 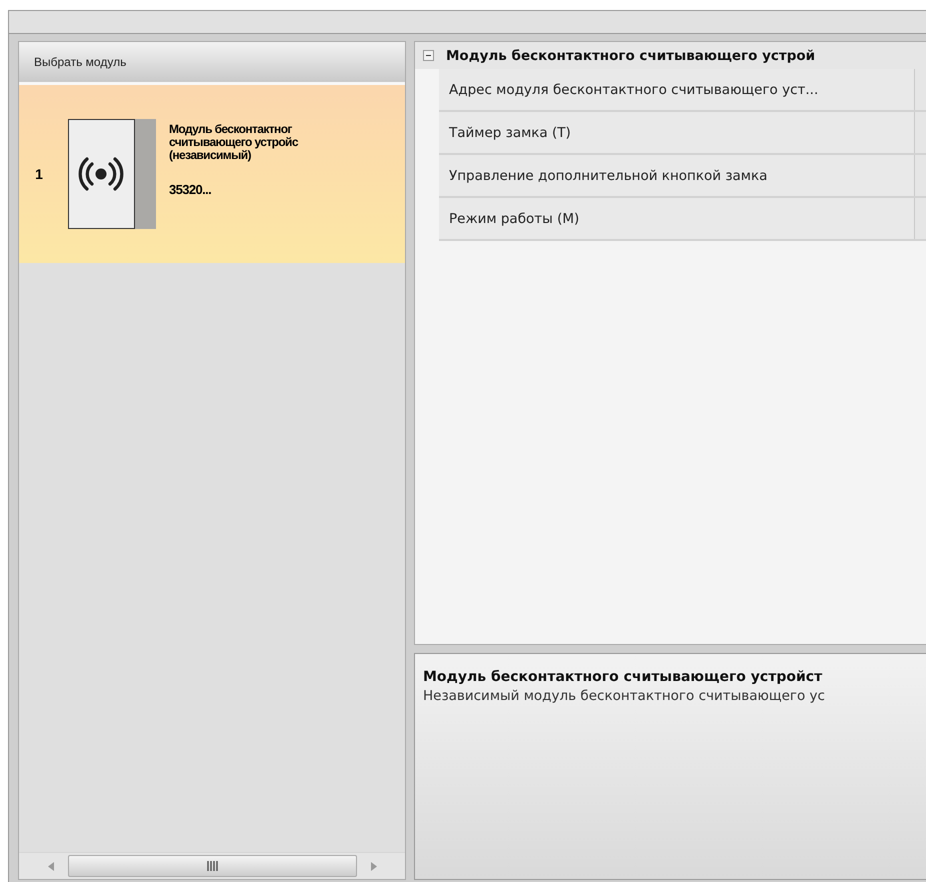 What do you see at coordinates (112, 174) in the screenshot?
I see `device-icon` at bounding box center [112, 174].